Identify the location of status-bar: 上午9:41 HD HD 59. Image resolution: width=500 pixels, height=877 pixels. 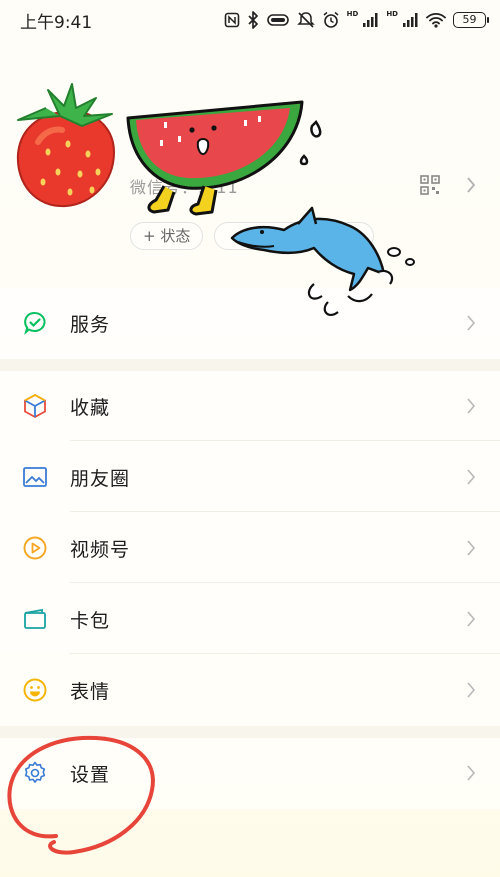
(250, 21).